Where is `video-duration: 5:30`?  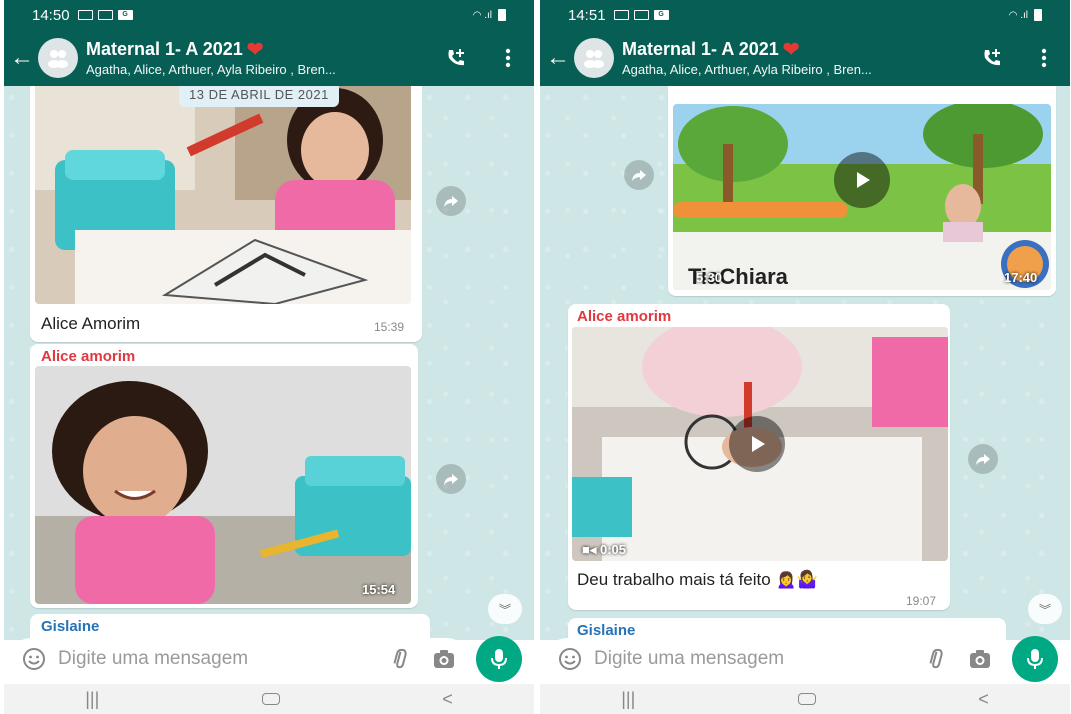
video-duration: 5:30 is located at coordinates (709, 277).